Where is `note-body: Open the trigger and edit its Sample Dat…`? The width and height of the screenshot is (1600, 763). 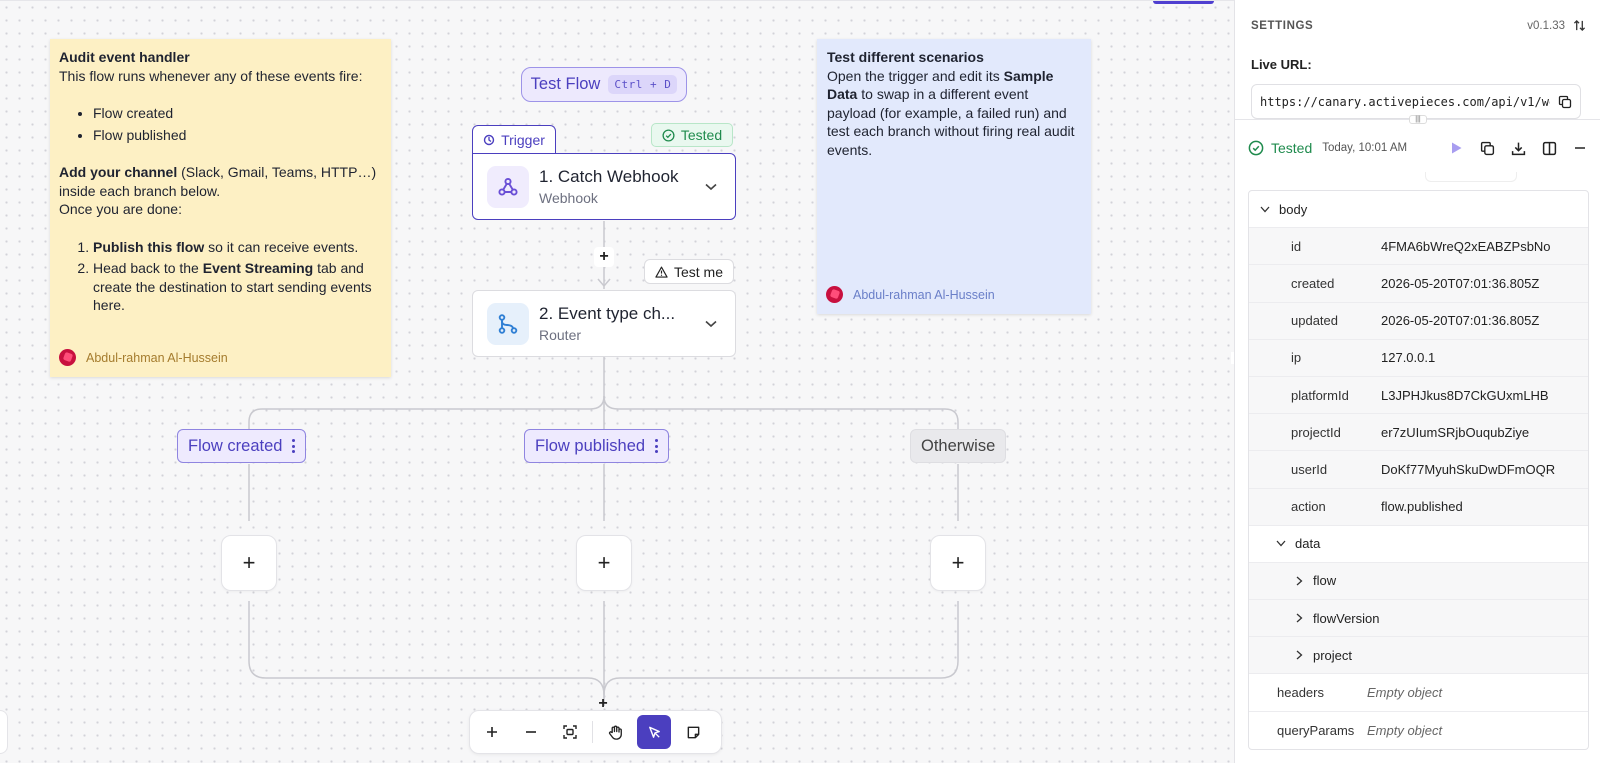
note-body: Open the trigger and edit its Sample Dat… is located at coordinates (951, 112).